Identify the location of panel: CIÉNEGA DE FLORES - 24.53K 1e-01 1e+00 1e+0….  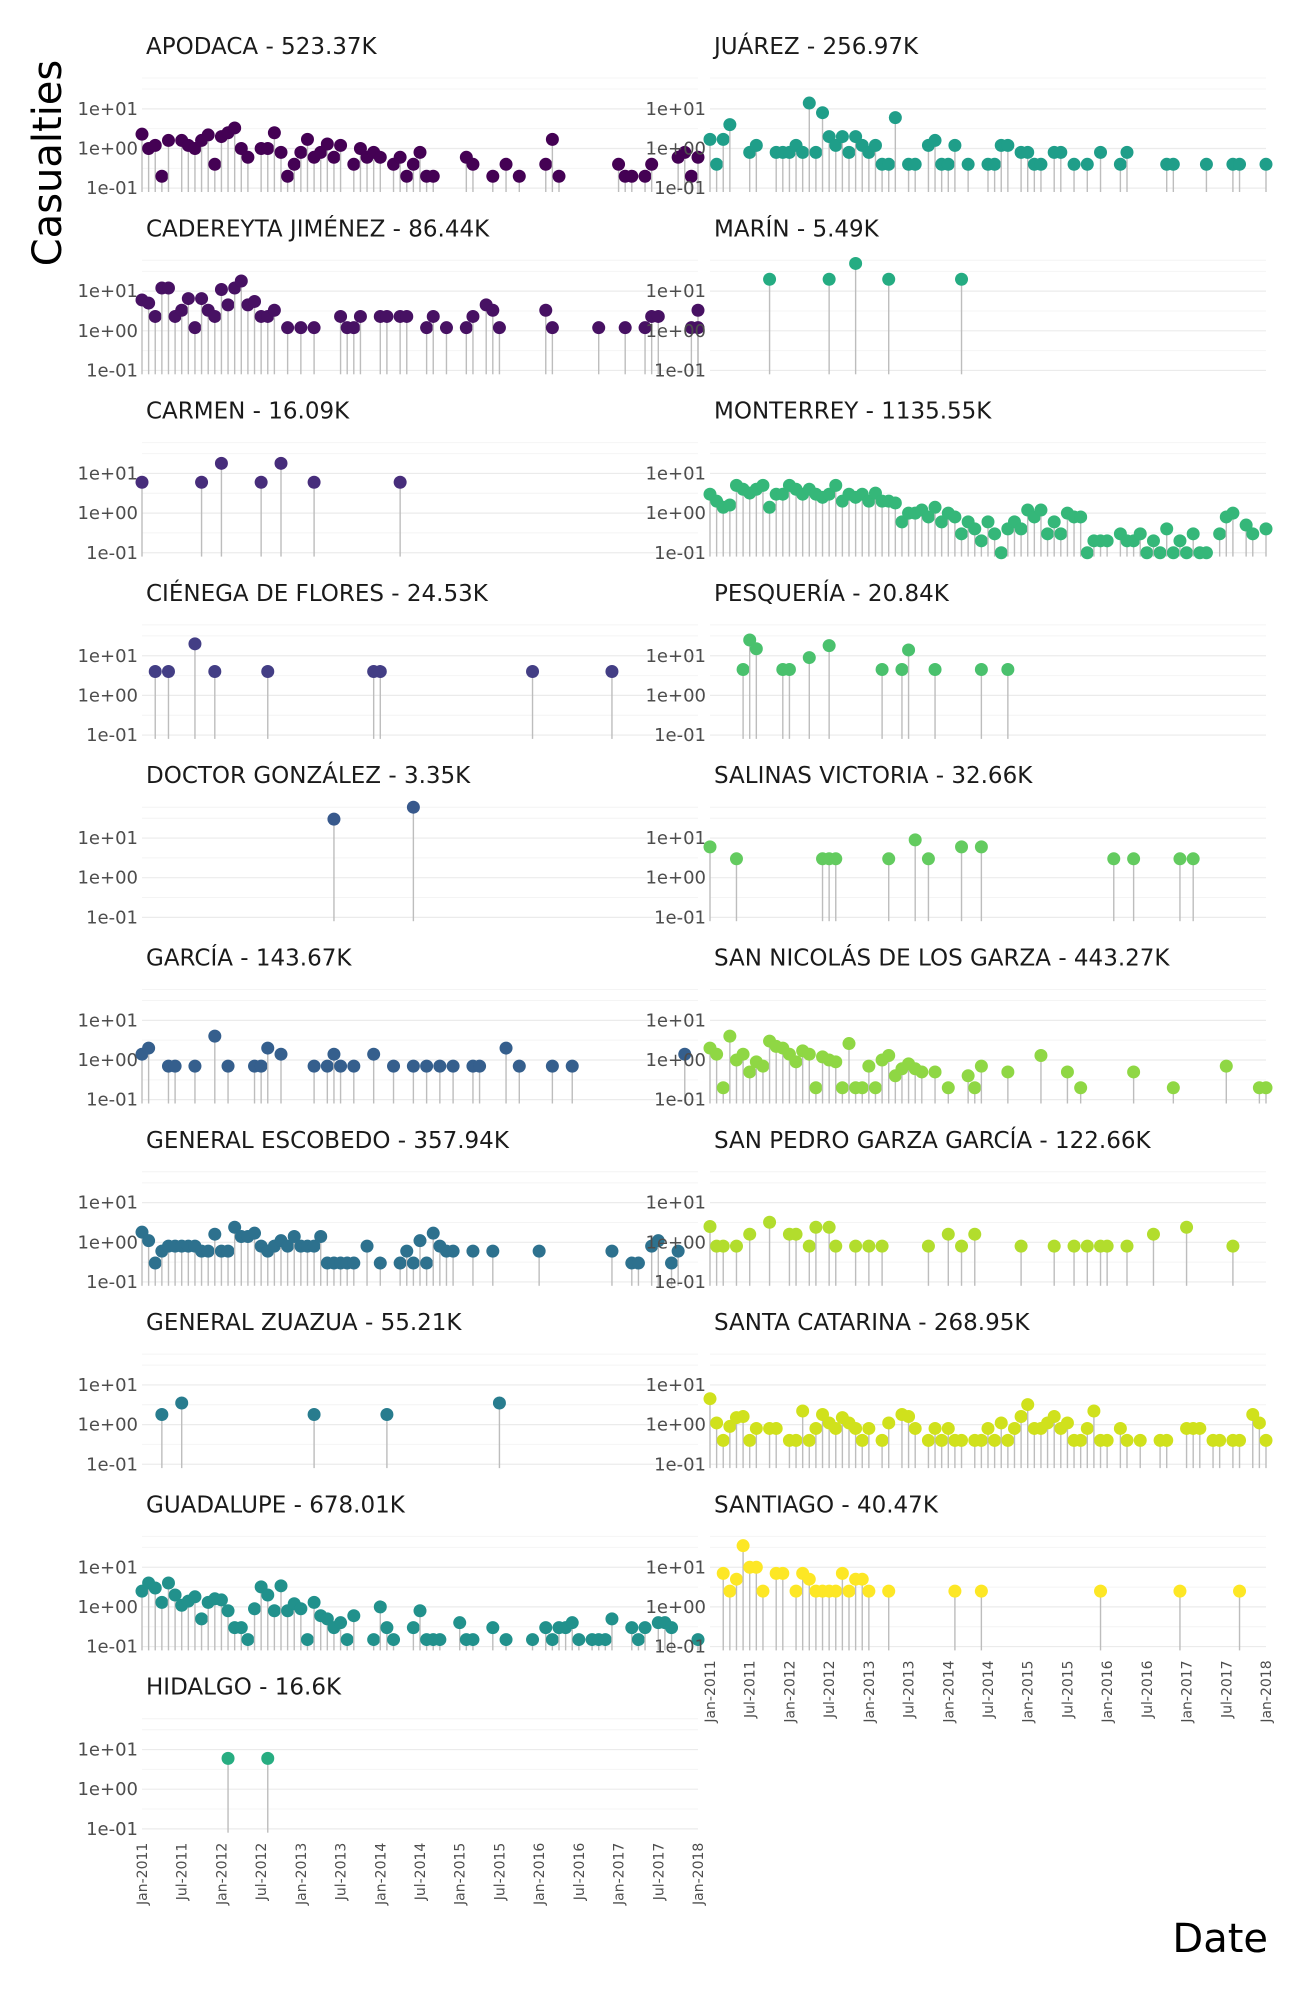
(387, 662).